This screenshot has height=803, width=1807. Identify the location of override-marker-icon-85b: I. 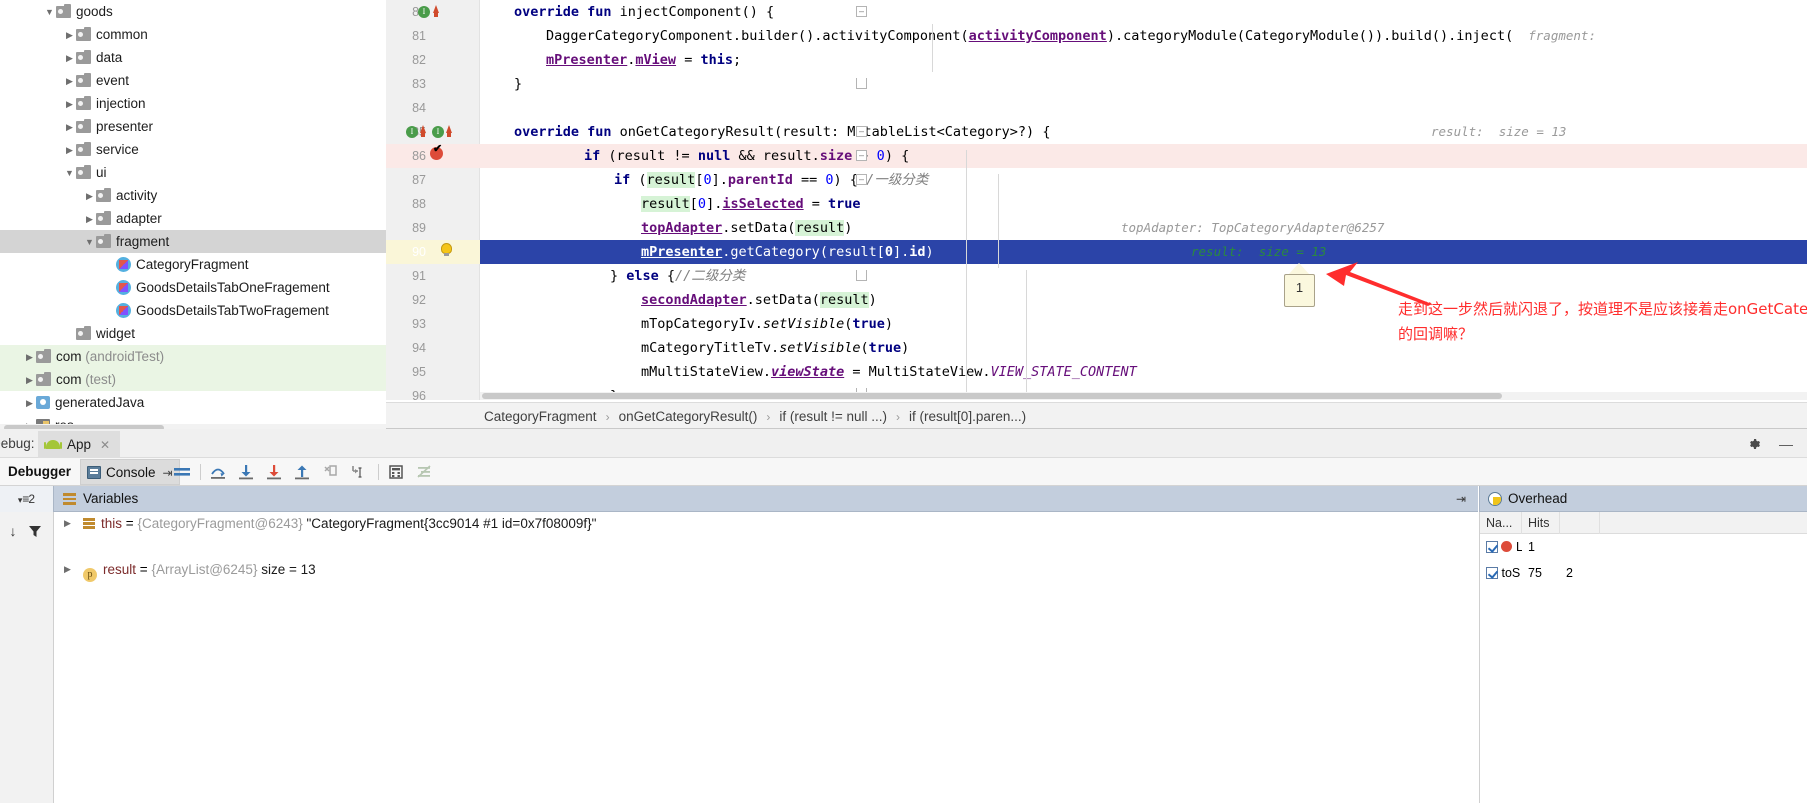
(438, 132).